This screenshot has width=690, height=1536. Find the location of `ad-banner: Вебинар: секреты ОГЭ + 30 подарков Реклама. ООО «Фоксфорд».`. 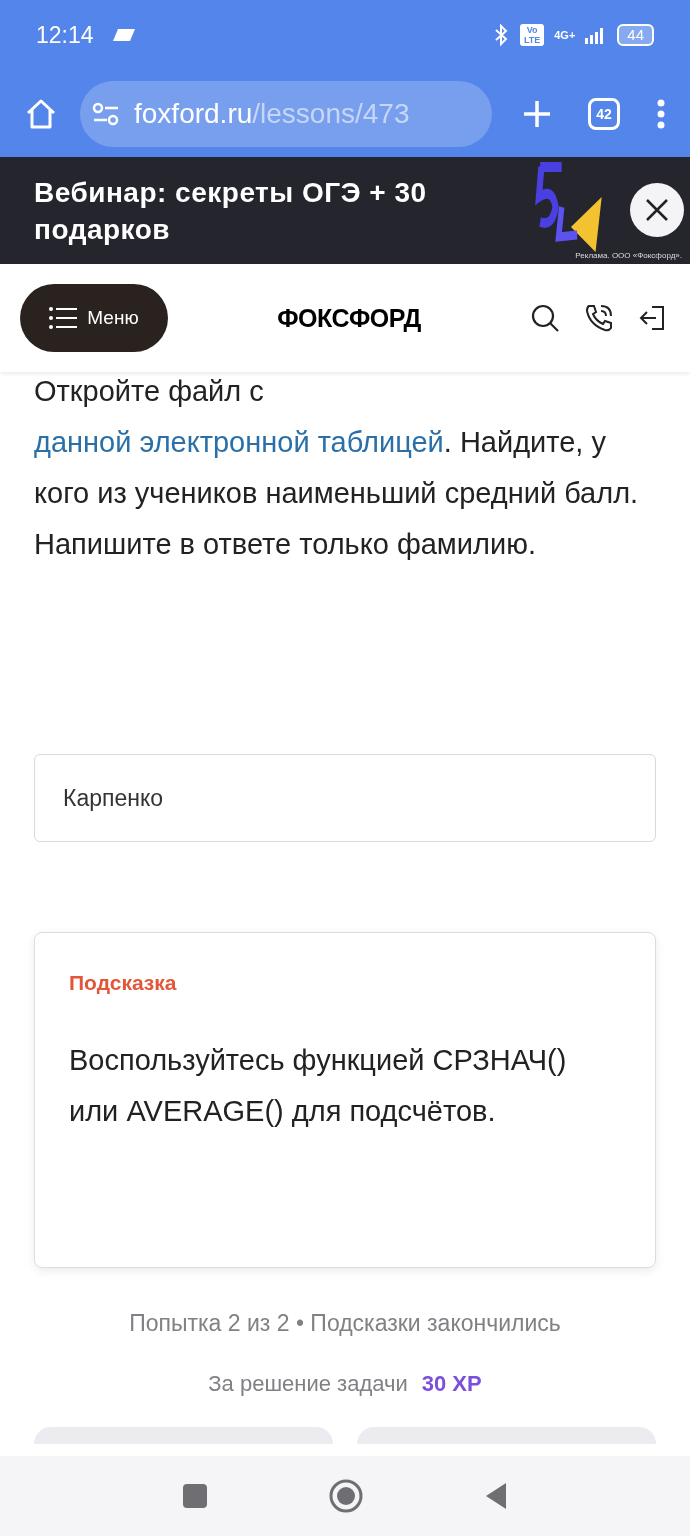

ad-banner: Вебинар: секреты ОГЭ + 30 подарков Реклама. ООО «Фоксфорд». is located at coordinates (345, 210).